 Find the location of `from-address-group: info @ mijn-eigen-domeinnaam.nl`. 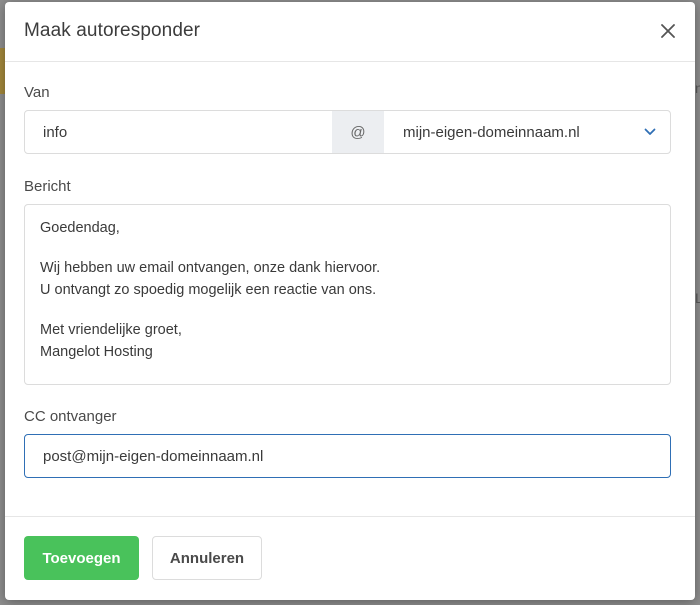

from-address-group: info @ mijn-eigen-domeinnaam.nl is located at coordinates (347, 132).